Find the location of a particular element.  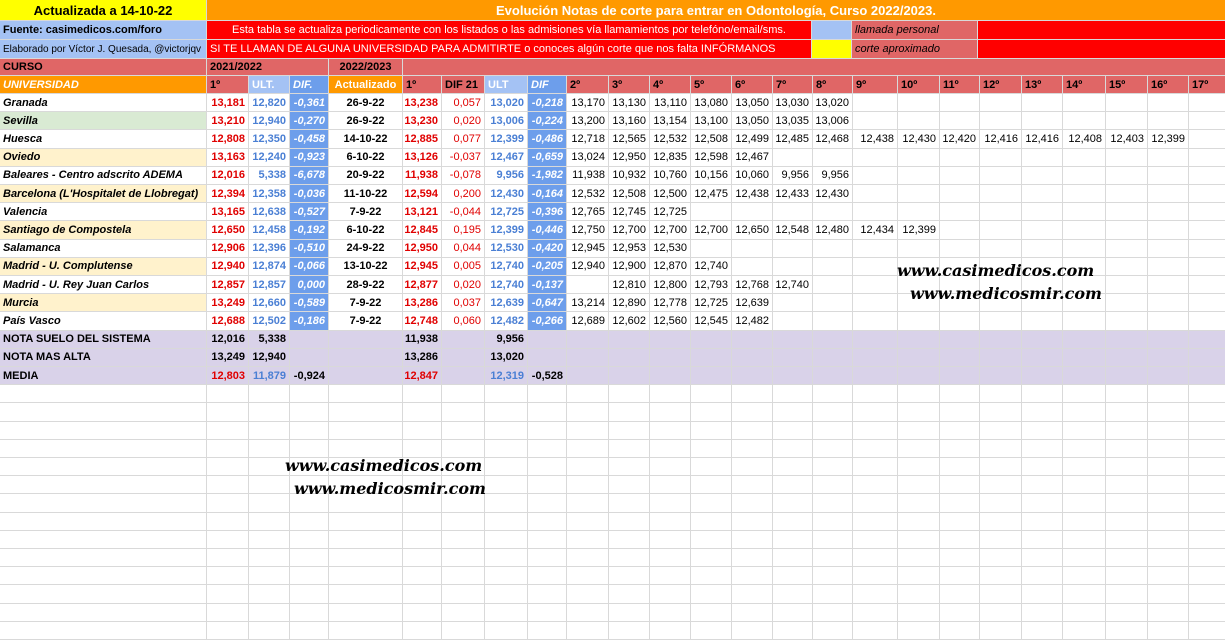

prev-last-cut: 12,350 is located at coordinates (269, 139).